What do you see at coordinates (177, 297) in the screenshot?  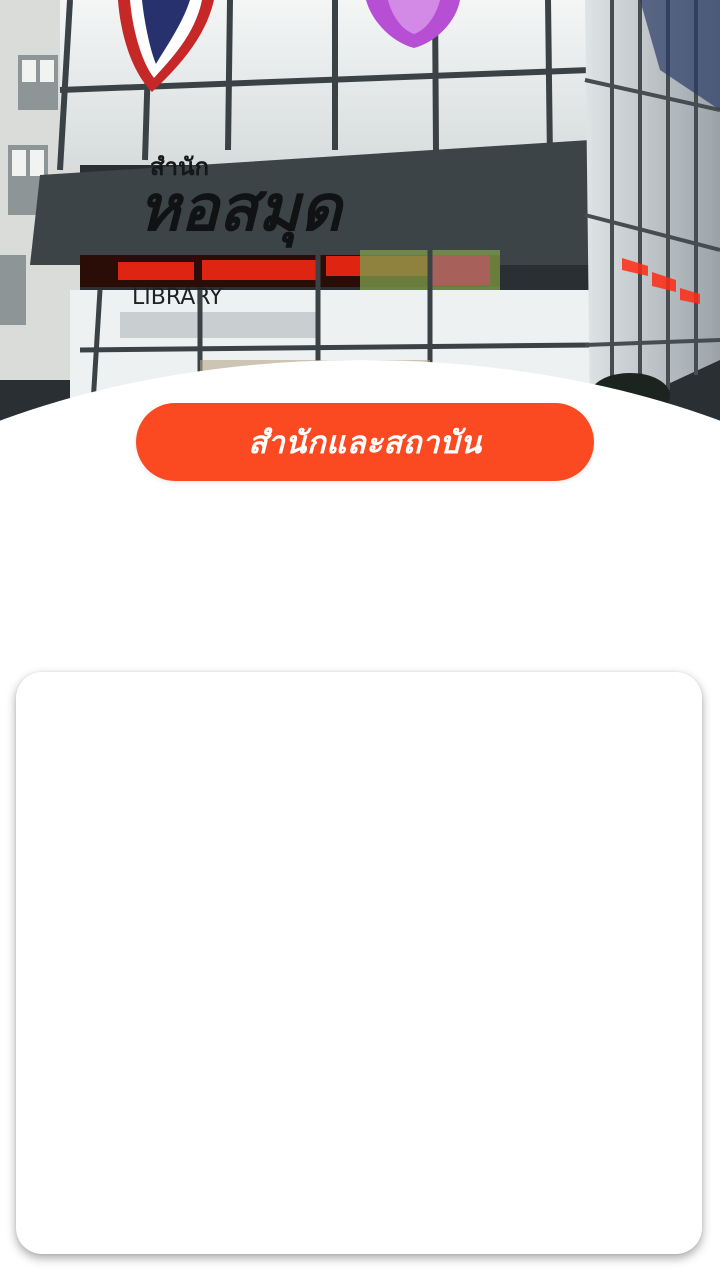 I see `sign-english-text: LIBRARY` at bounding box center [177, 297].